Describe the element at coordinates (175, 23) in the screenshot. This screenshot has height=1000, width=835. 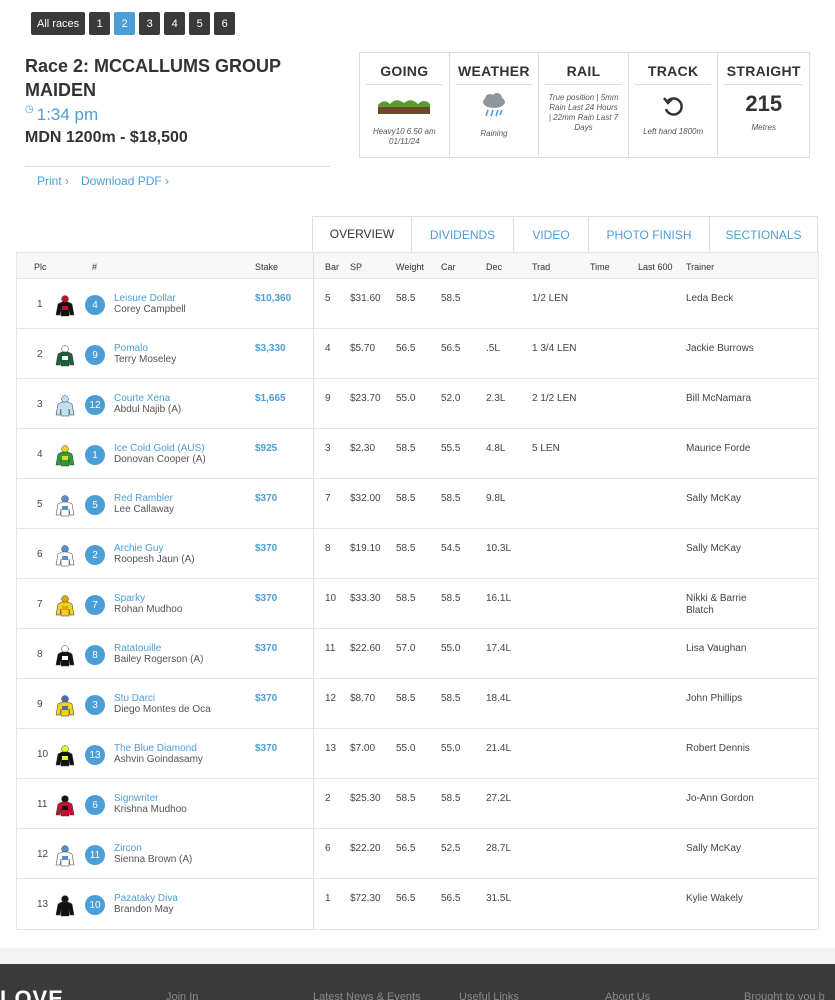
I see `race-4-button: 4` at that location.